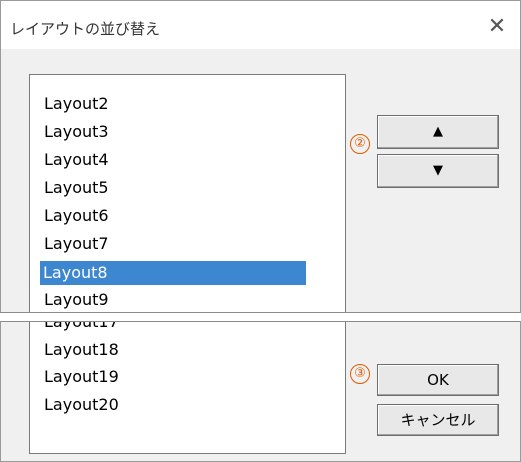 The width and height of the screenshot is (521, 462). What do you see at coordinates (80, 377) in the screenshot?
I see `list-item: Layout19` at bounding box center [80, 377].